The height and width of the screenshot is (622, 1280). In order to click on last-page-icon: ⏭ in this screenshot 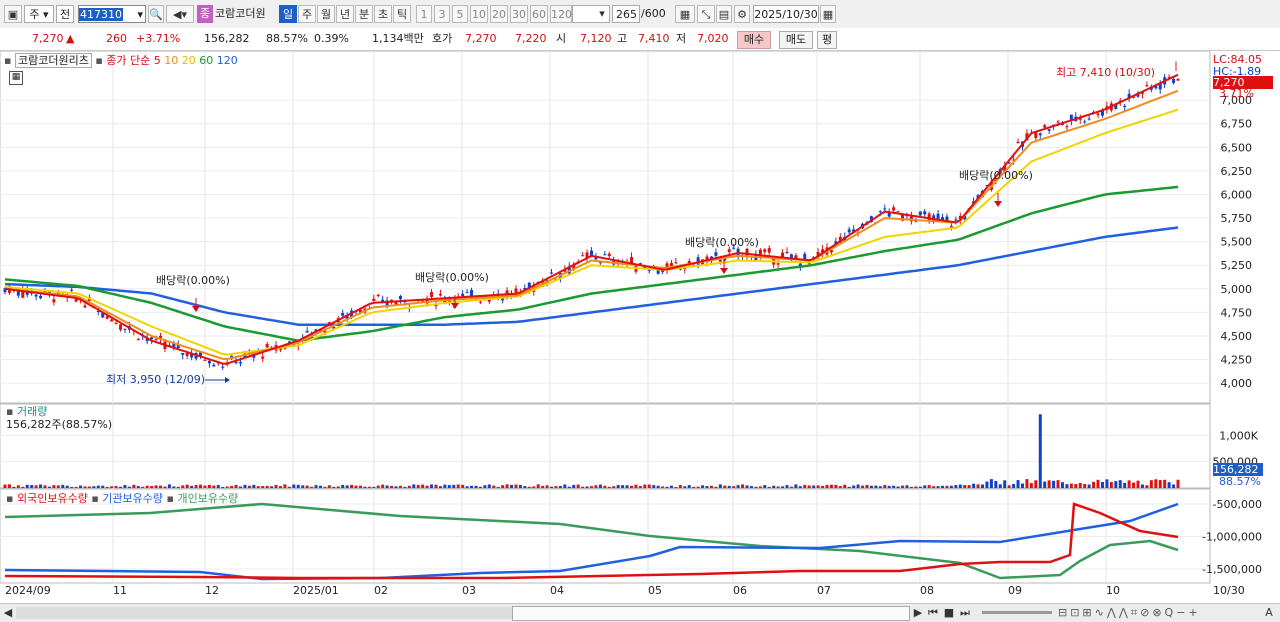, I will do `click(965, 613)`.